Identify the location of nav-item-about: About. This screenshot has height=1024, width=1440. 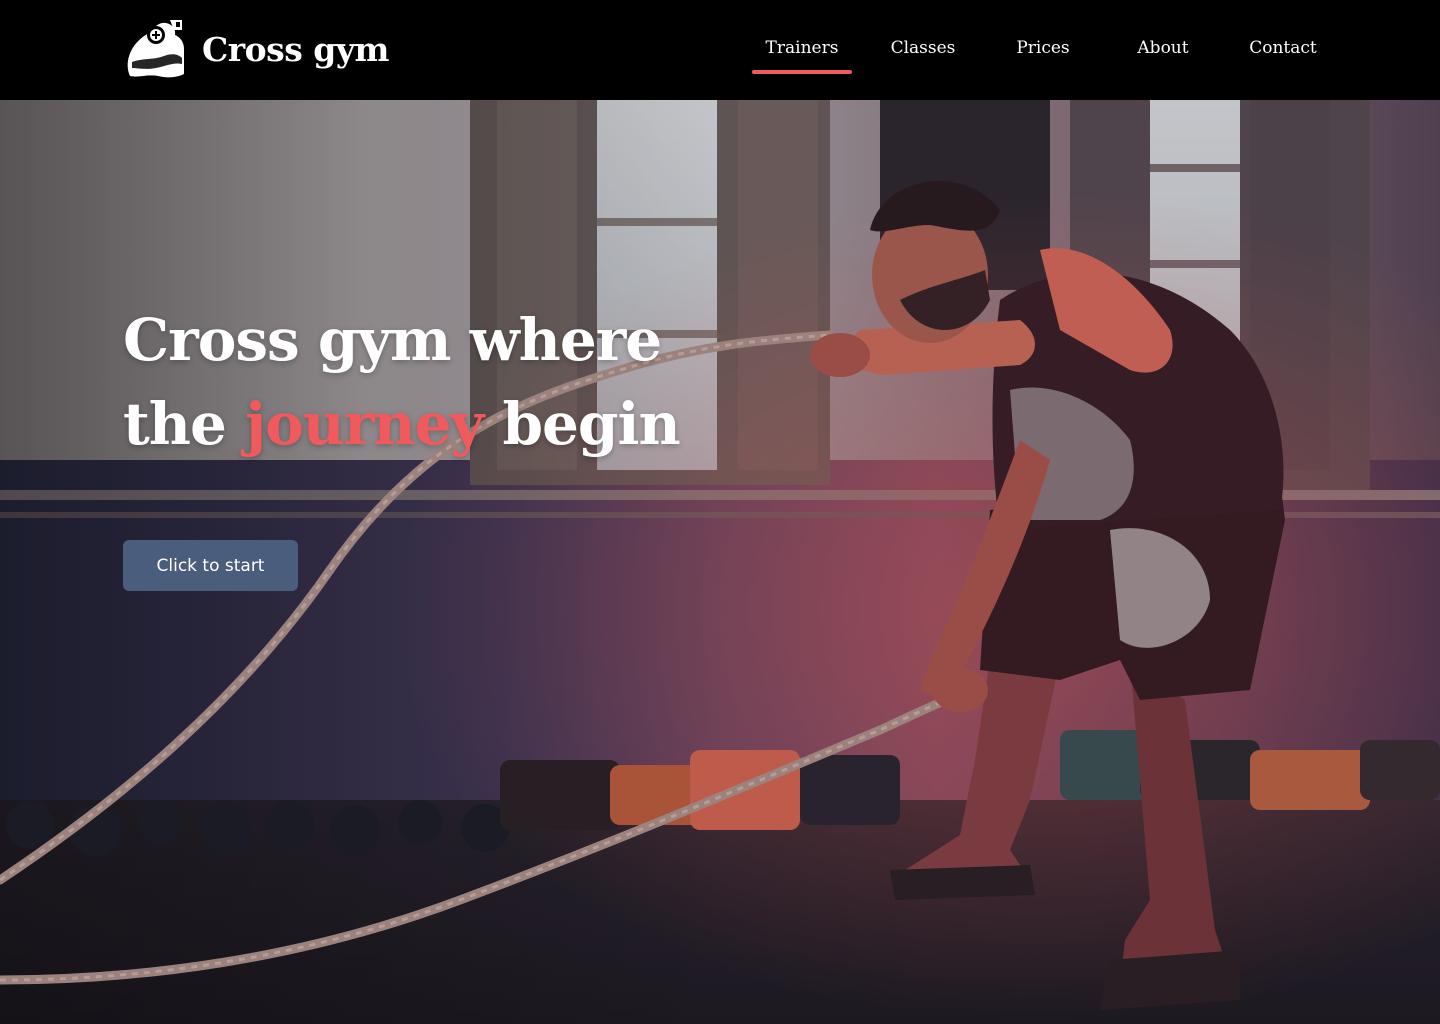
(1163, 56).